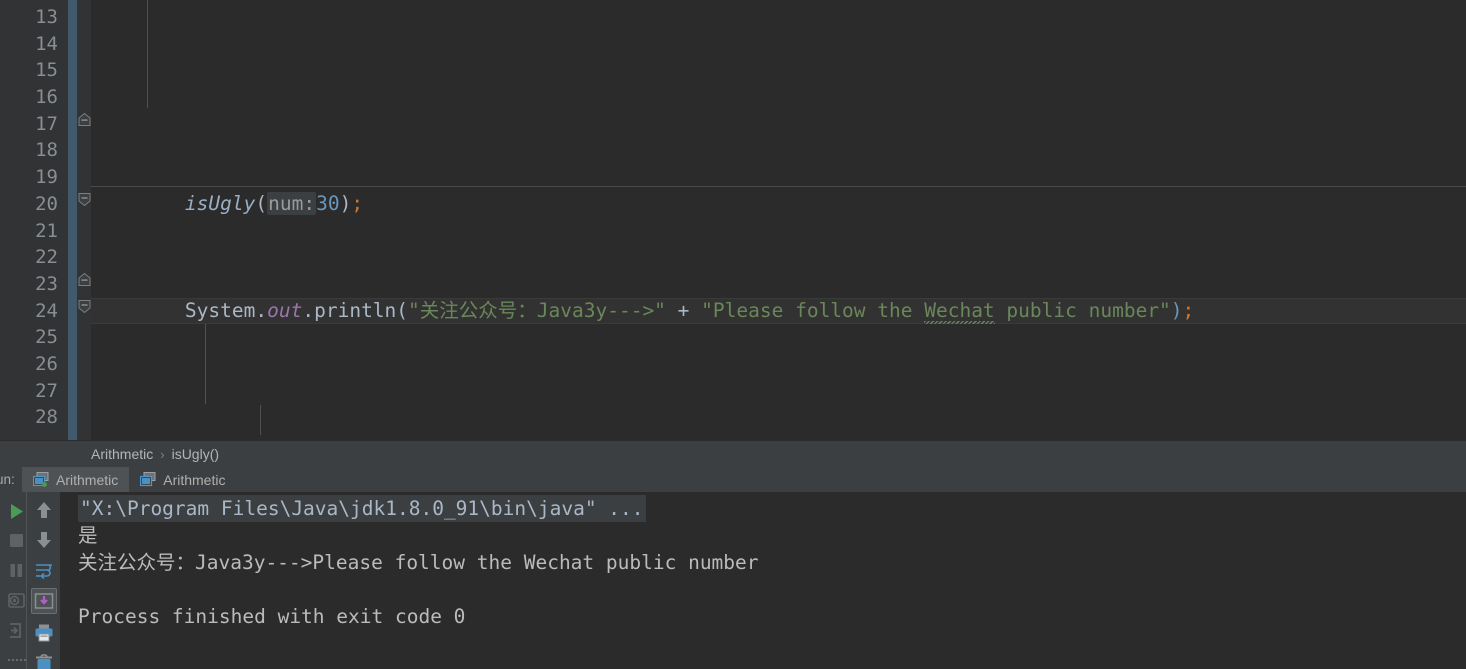  What do you see at coordinates (46, 177) in the screenshot?
I see `line-number: 19` at bounding box center [46, 177].